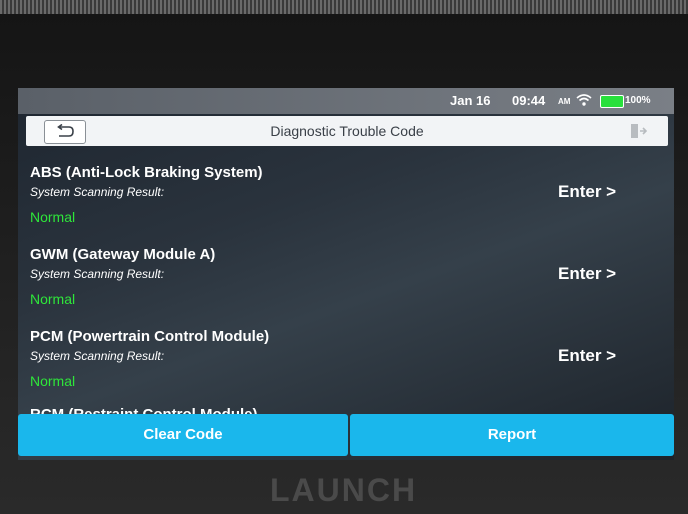 This screenshot has width=688, height=514. What do you see at coordinates (150, 336) in the screenshot?
I see `module-name: PCM (Powertrain Control Module)` at bounding box center [150, 336].